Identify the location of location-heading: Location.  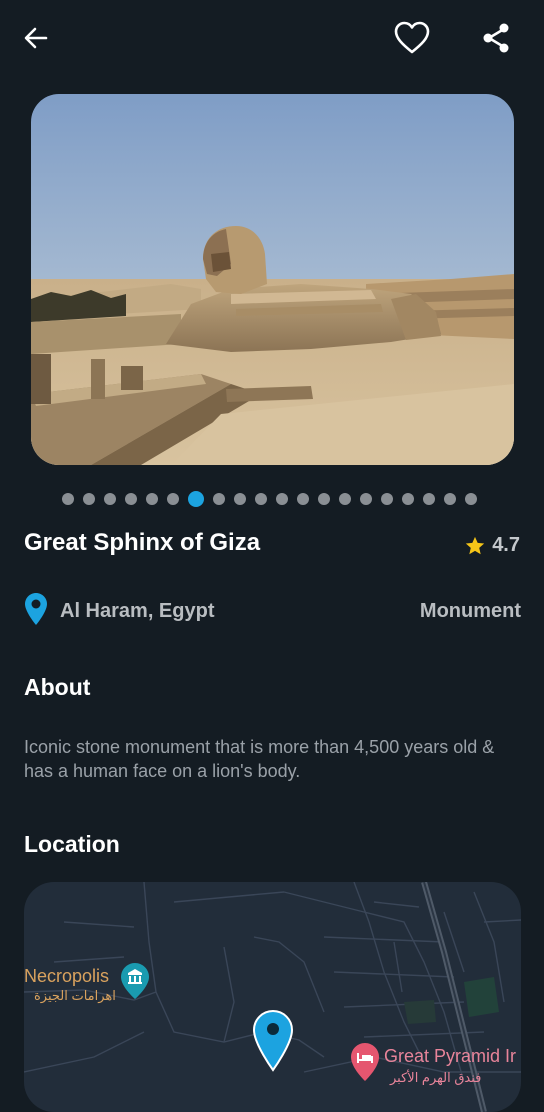
(72, 844).